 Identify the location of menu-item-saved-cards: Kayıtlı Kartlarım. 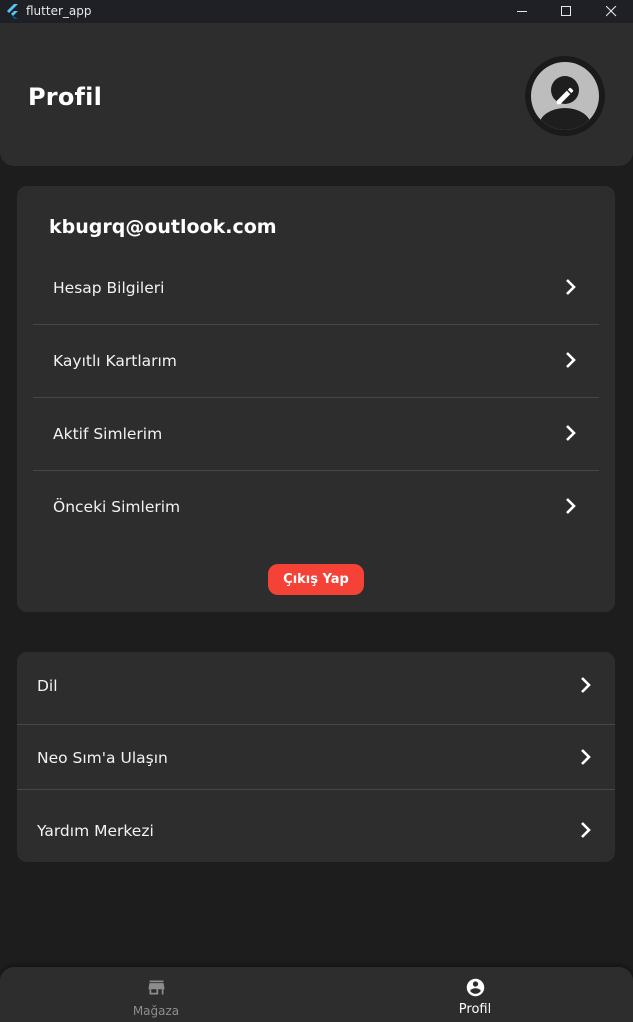
(316, 361).